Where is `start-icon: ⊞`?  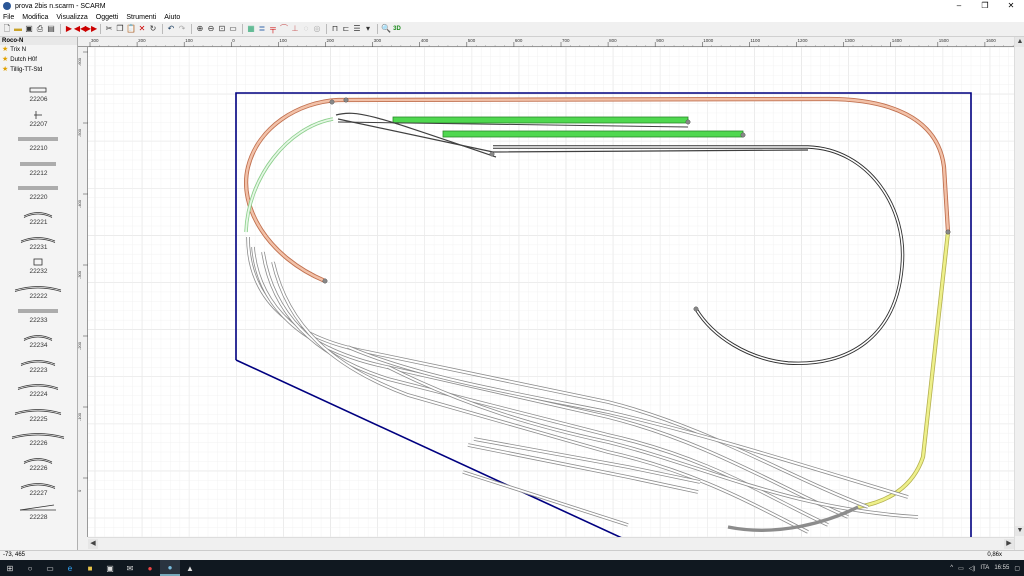
start-icon: ⊞ is located at coordinates (10, 568).